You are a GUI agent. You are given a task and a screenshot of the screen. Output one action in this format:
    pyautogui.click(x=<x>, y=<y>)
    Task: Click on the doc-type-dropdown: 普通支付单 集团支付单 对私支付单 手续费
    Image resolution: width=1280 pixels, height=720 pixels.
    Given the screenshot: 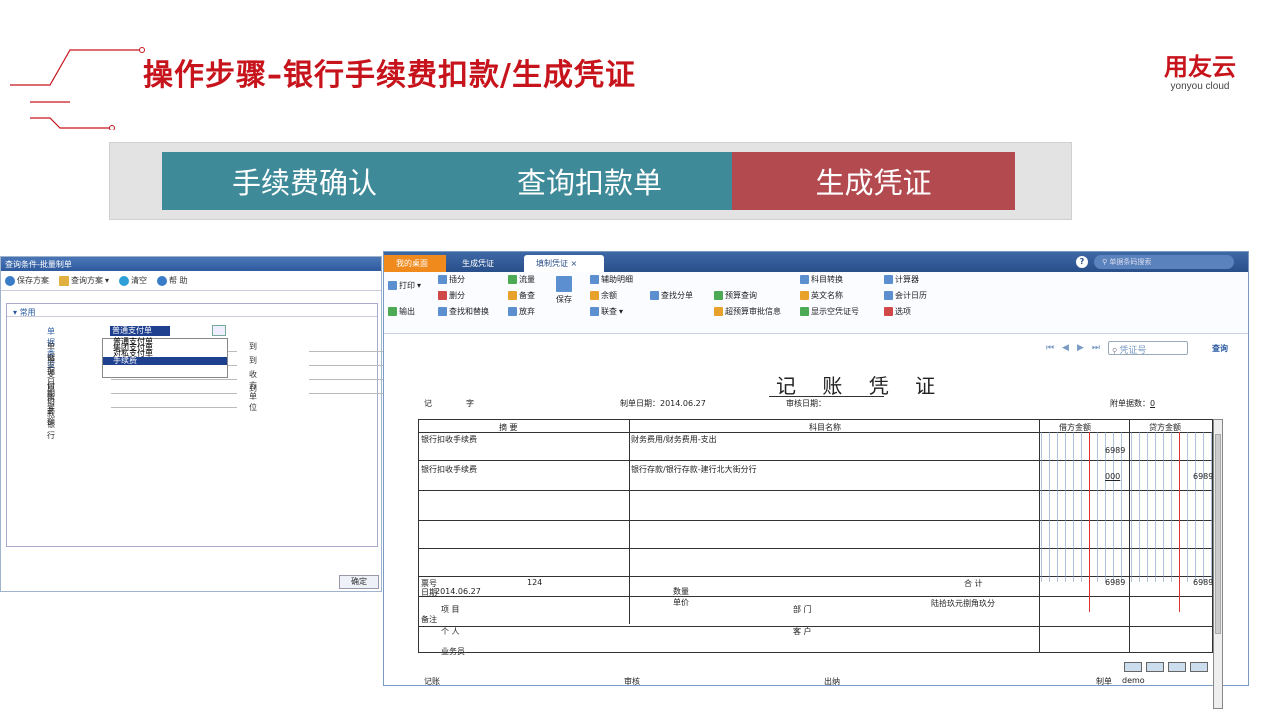 What is the action you would take?
    pyautogui.click(x=165, y=358)
    